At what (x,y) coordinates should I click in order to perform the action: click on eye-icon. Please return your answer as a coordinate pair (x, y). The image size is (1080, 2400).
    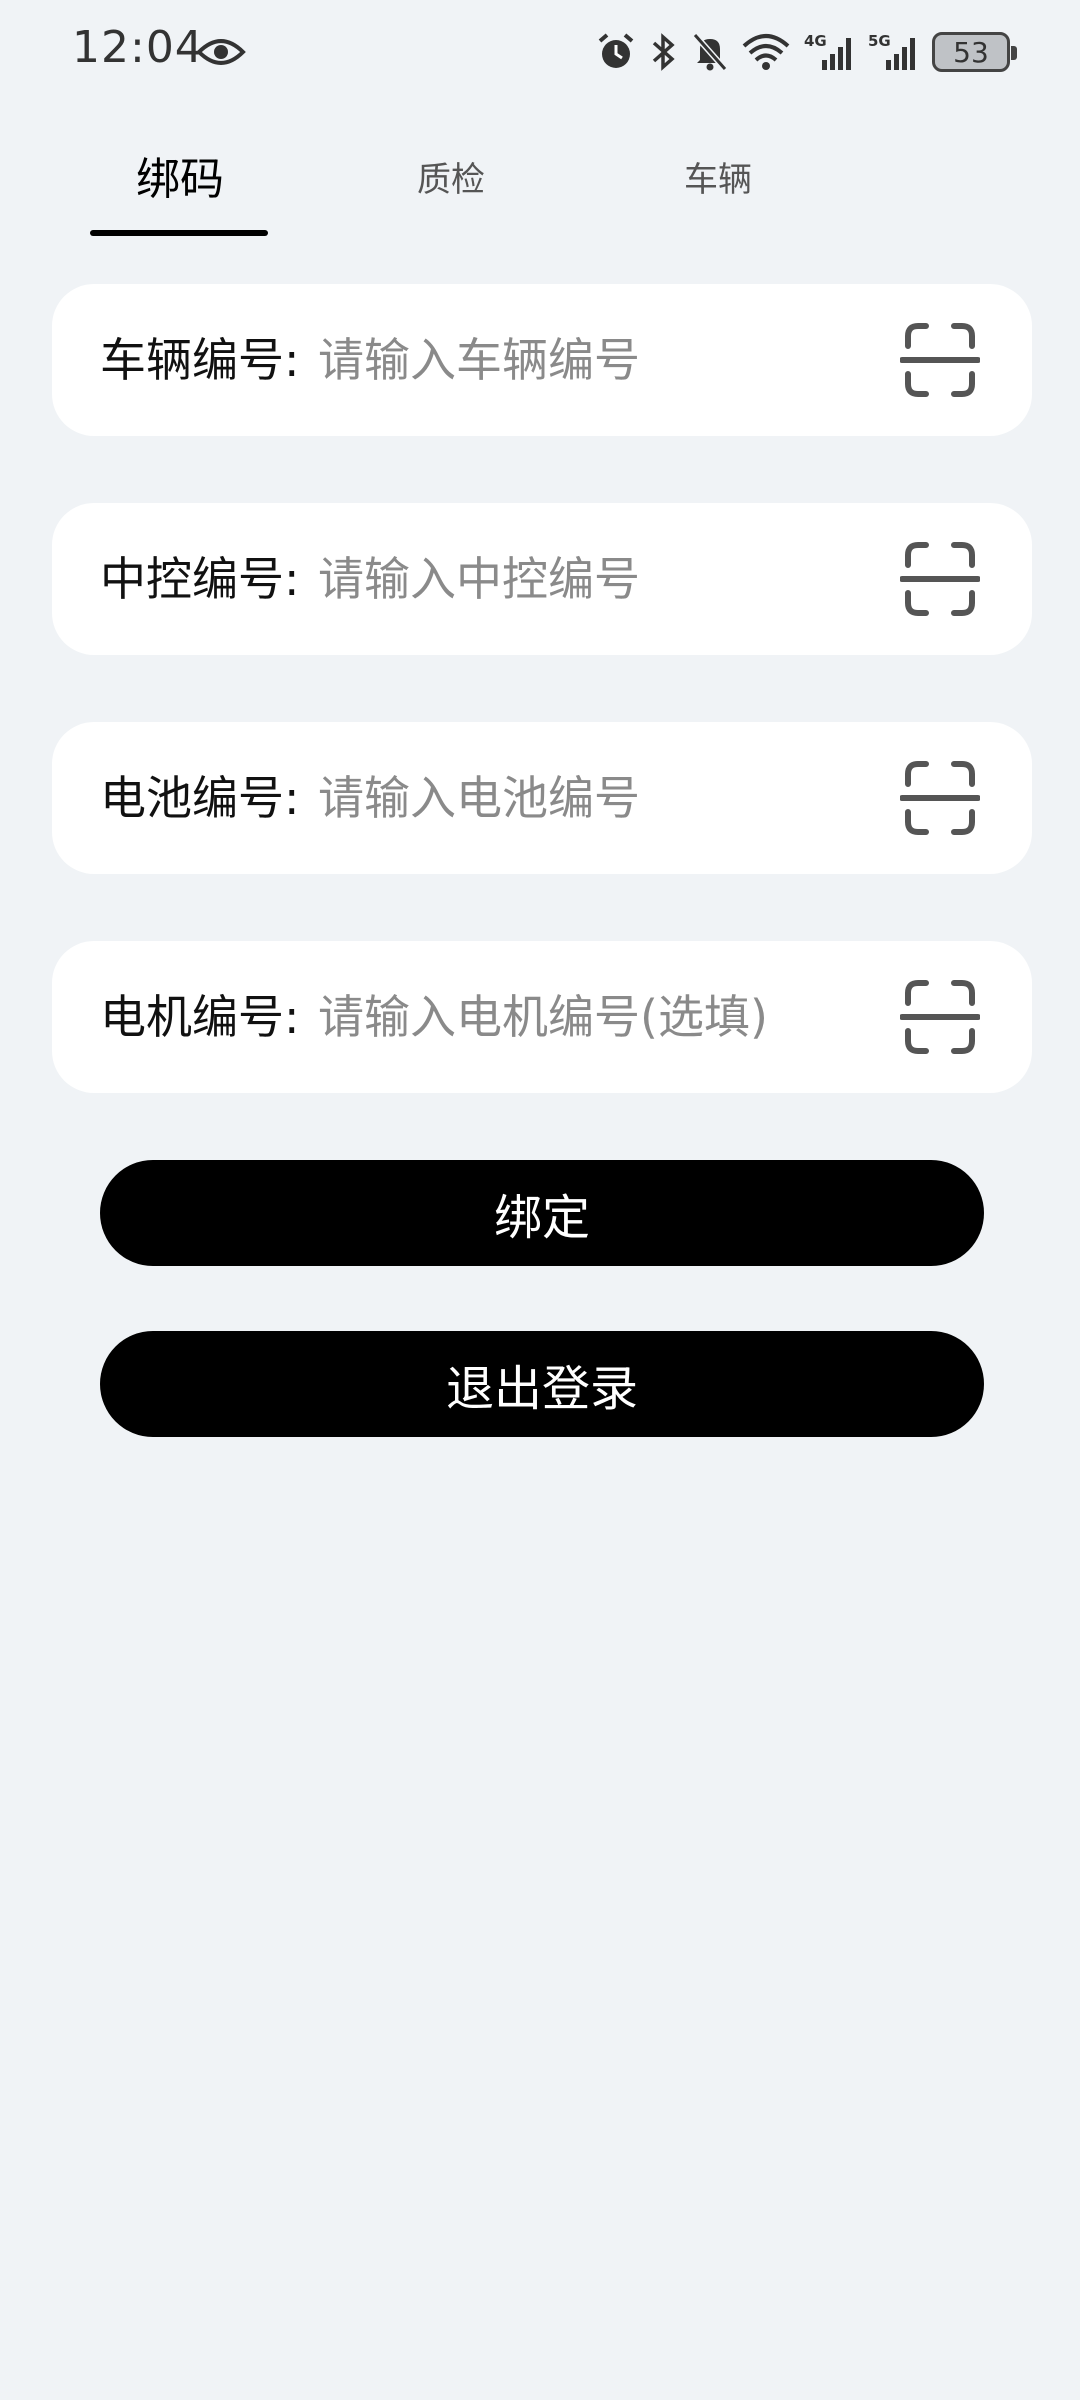
    Looking at the image, I should click on (221, 52).